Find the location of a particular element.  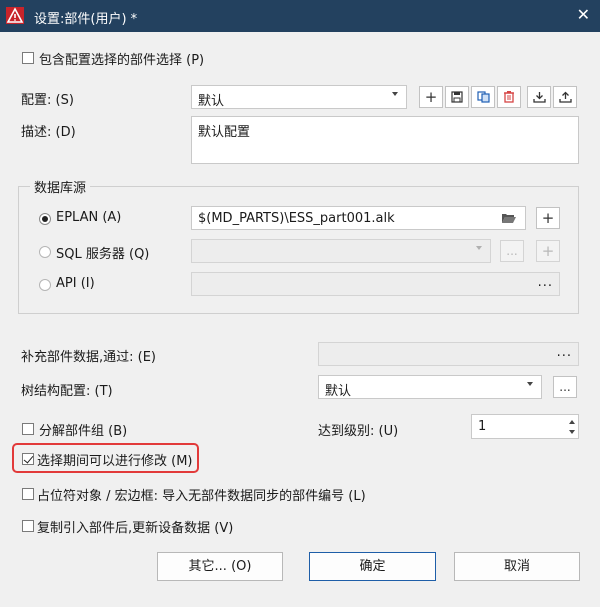

config-select: 默认 is located at coordinates (299, 97).